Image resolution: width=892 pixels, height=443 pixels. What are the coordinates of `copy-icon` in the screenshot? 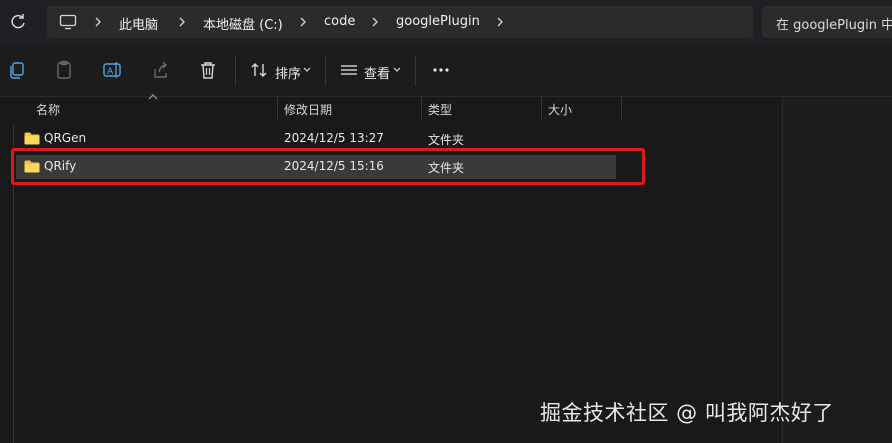 It's located at (17, 70).